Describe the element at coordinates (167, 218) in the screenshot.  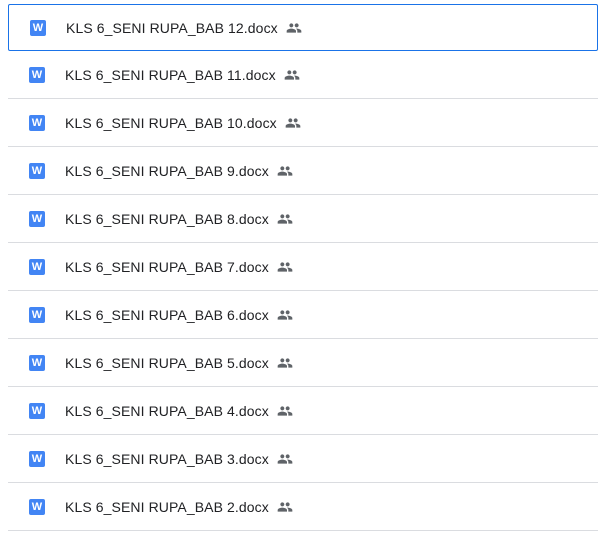
I see `file-name: KLS 6_SENI RUPA_BAB 8.docx` at that location.